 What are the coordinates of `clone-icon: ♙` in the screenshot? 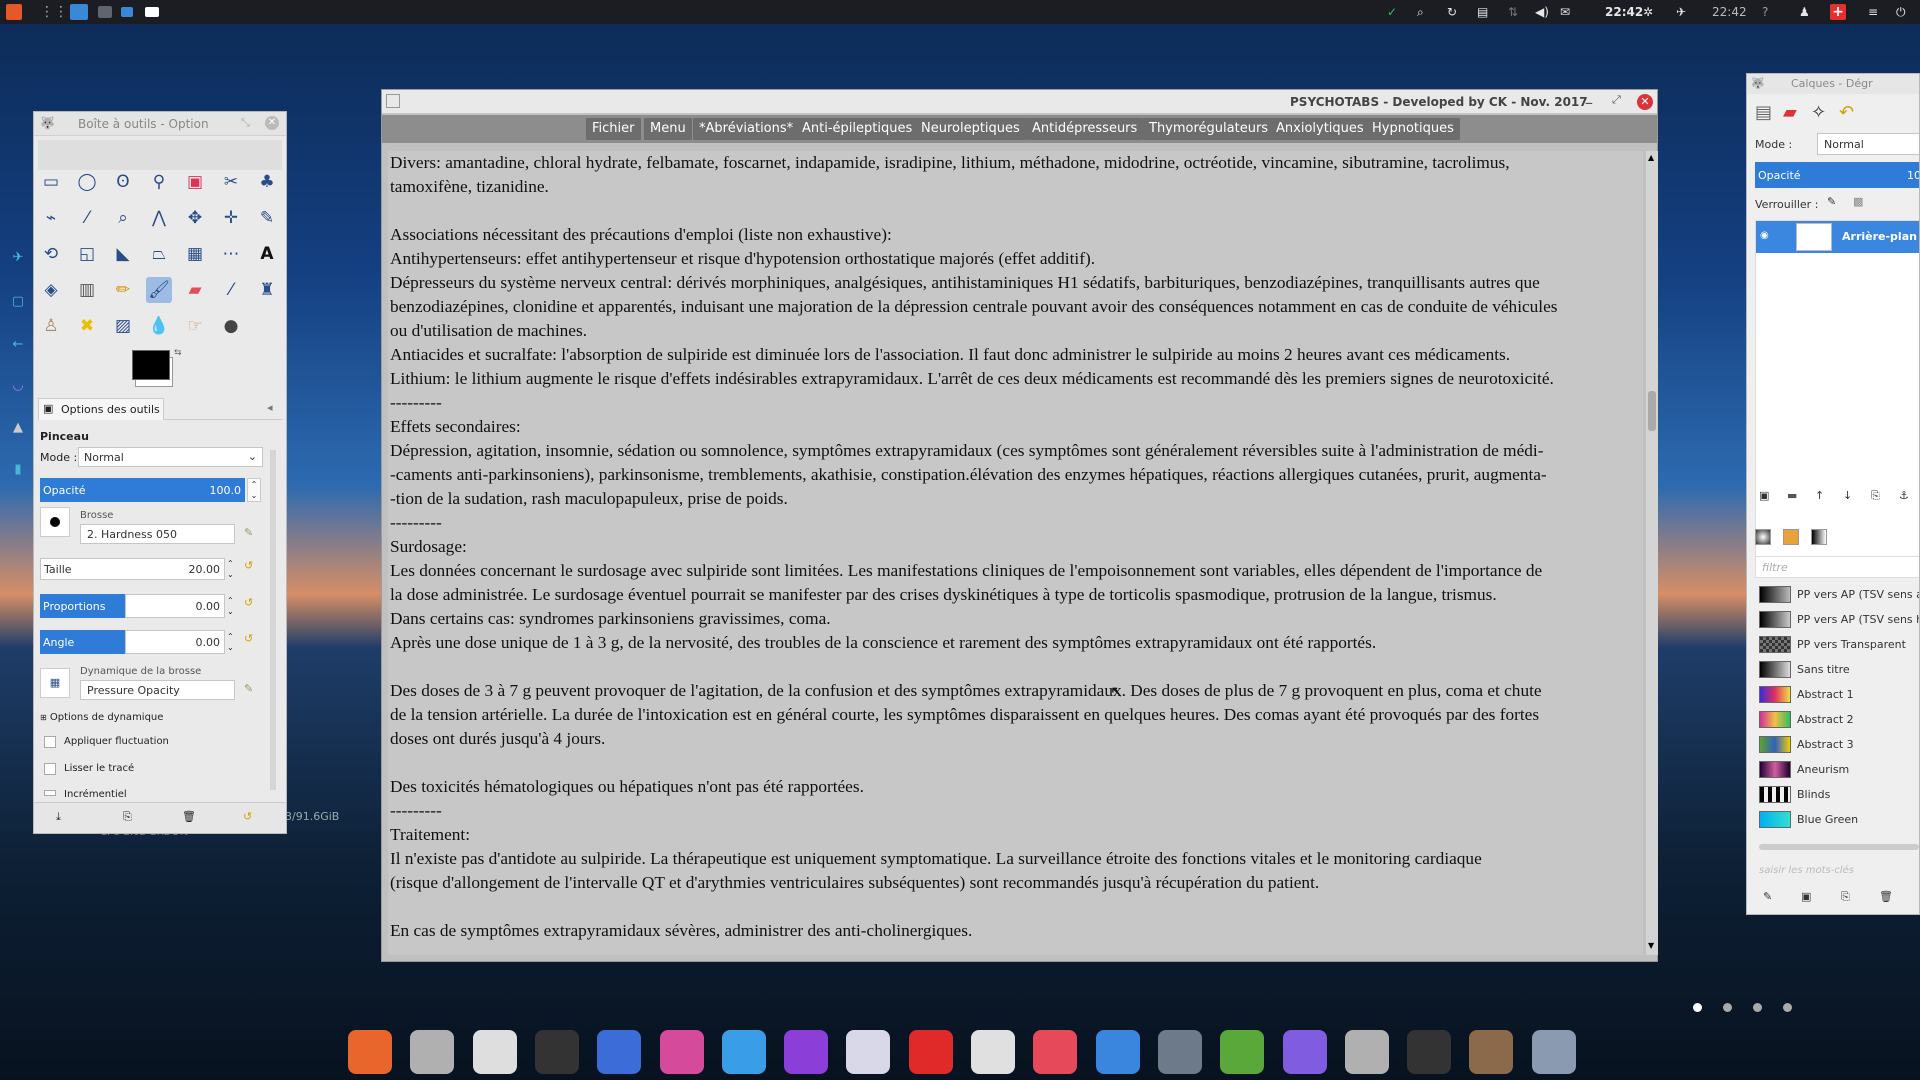 It's located at (51, 326).